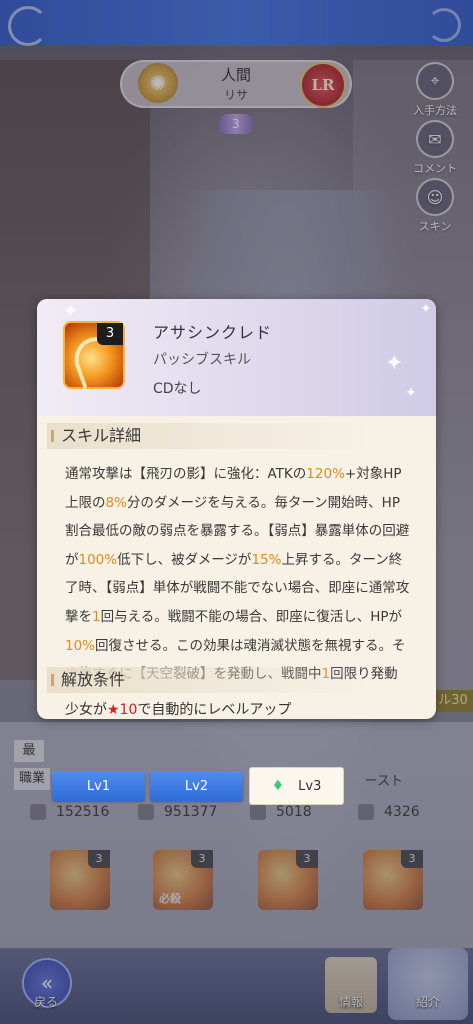 Image resolution: width=473 pixels, height=1024 pixels. Describe the element at coordinates (116, 502) in the screenshot. I see `description-highlight: 8%` at that location.